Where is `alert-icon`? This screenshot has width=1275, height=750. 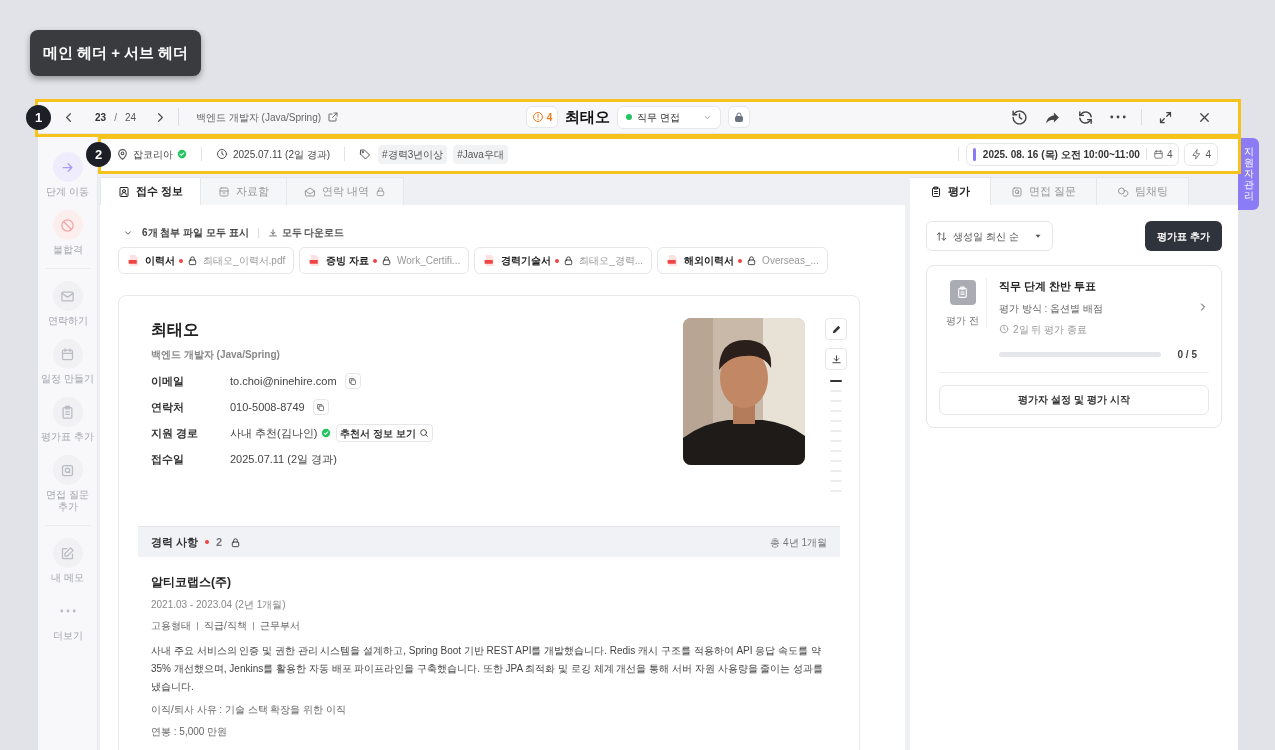 alert-icon is located at coordinates (537, 117).